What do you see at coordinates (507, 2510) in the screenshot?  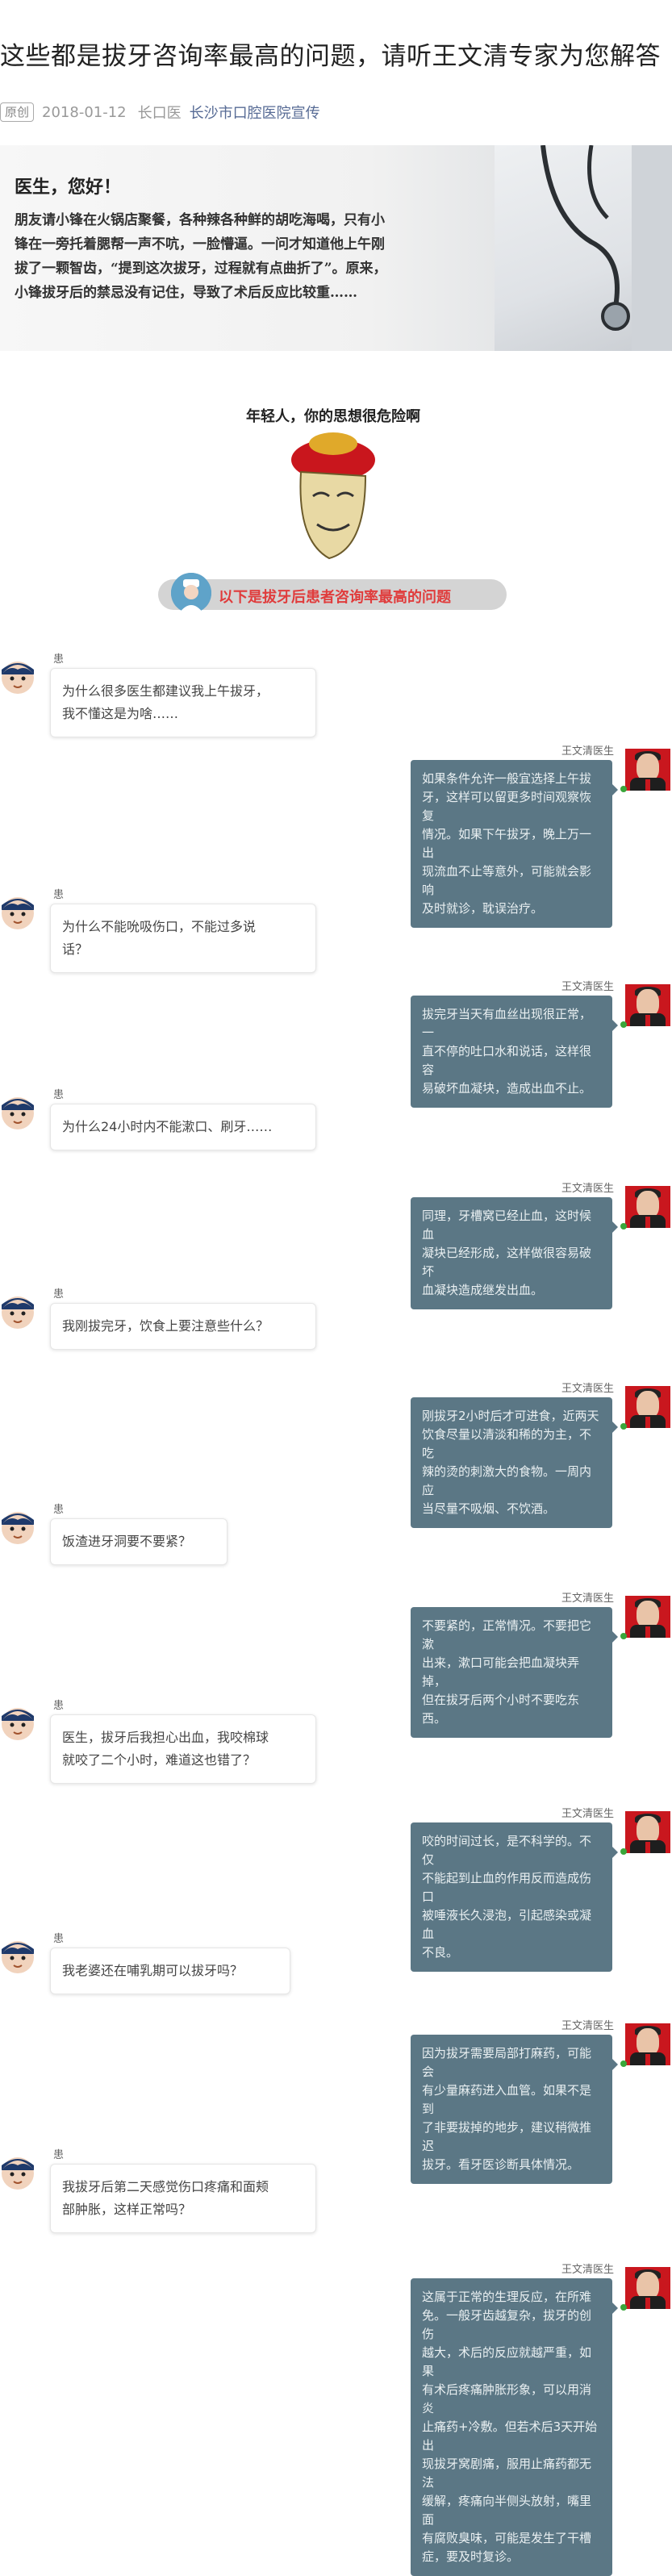 I see `answer-line: 缓解，疼痛向半侧头放射，嘴里面` at bounding box center [507, 2510].